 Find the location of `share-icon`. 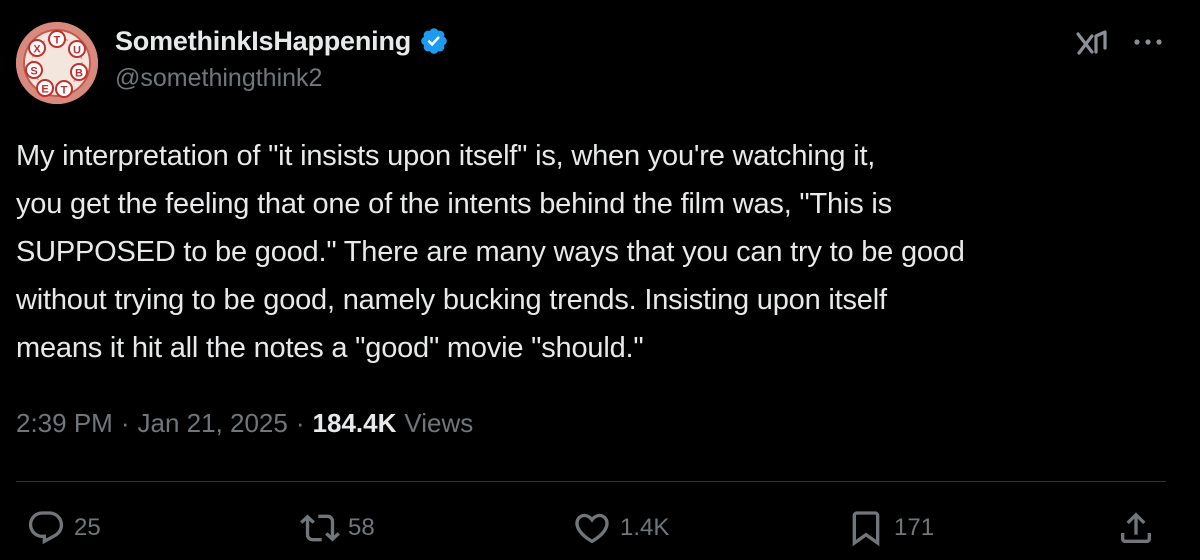

share-icon is located at coordinates (1136, 528).